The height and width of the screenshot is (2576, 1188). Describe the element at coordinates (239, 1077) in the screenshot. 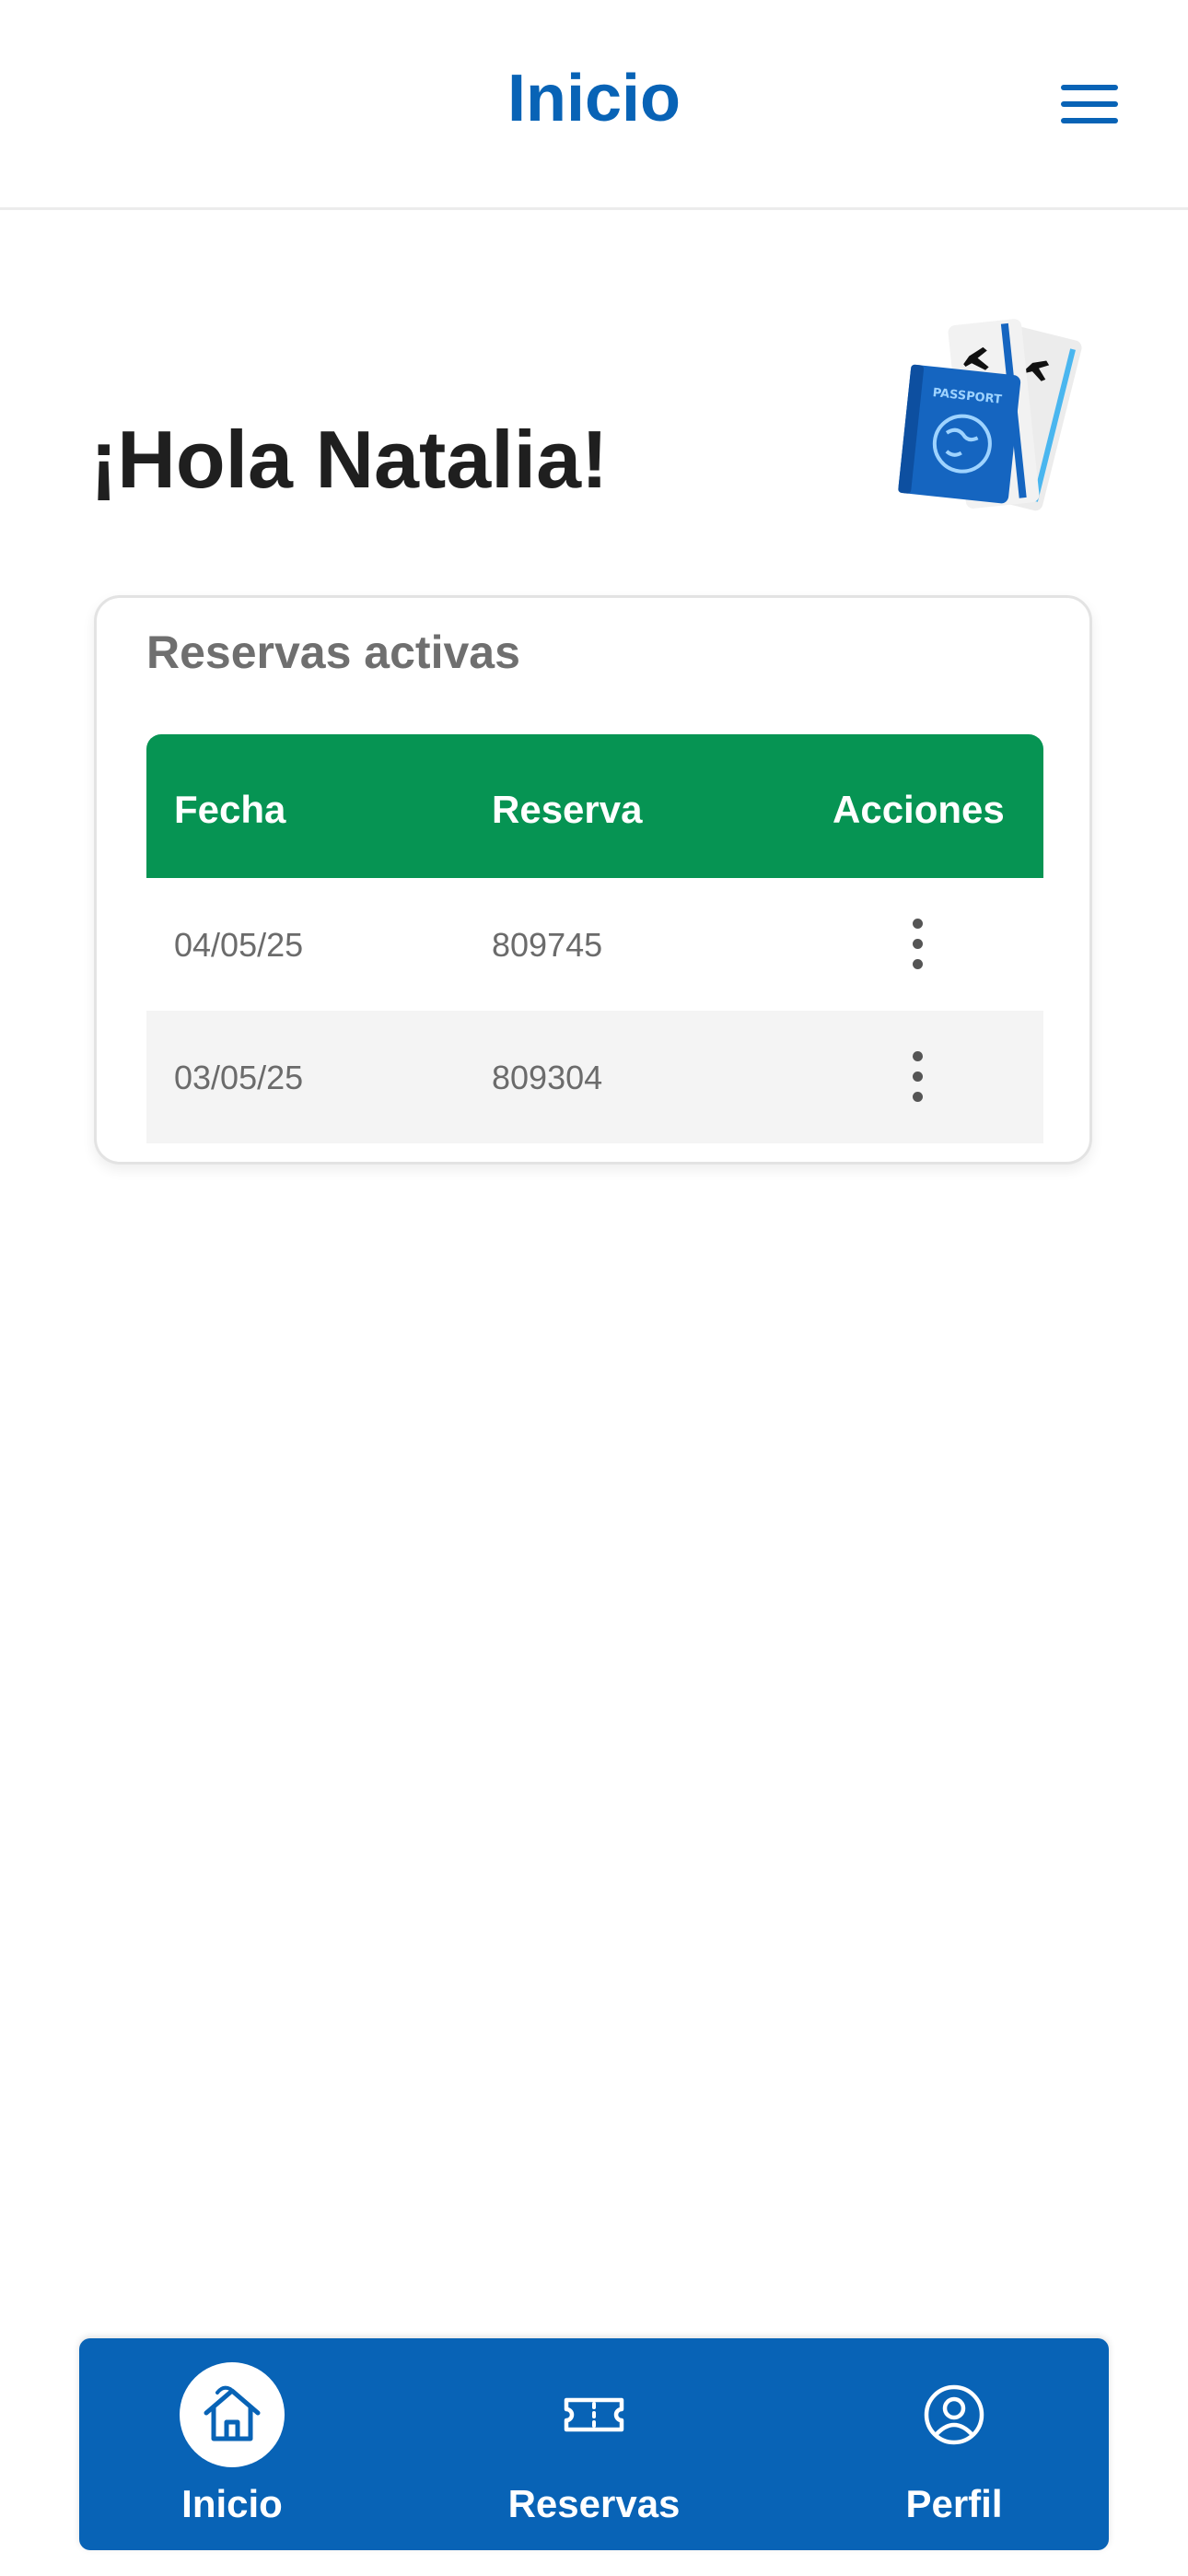

I see `reservation-date: 03/05/25` at that location.